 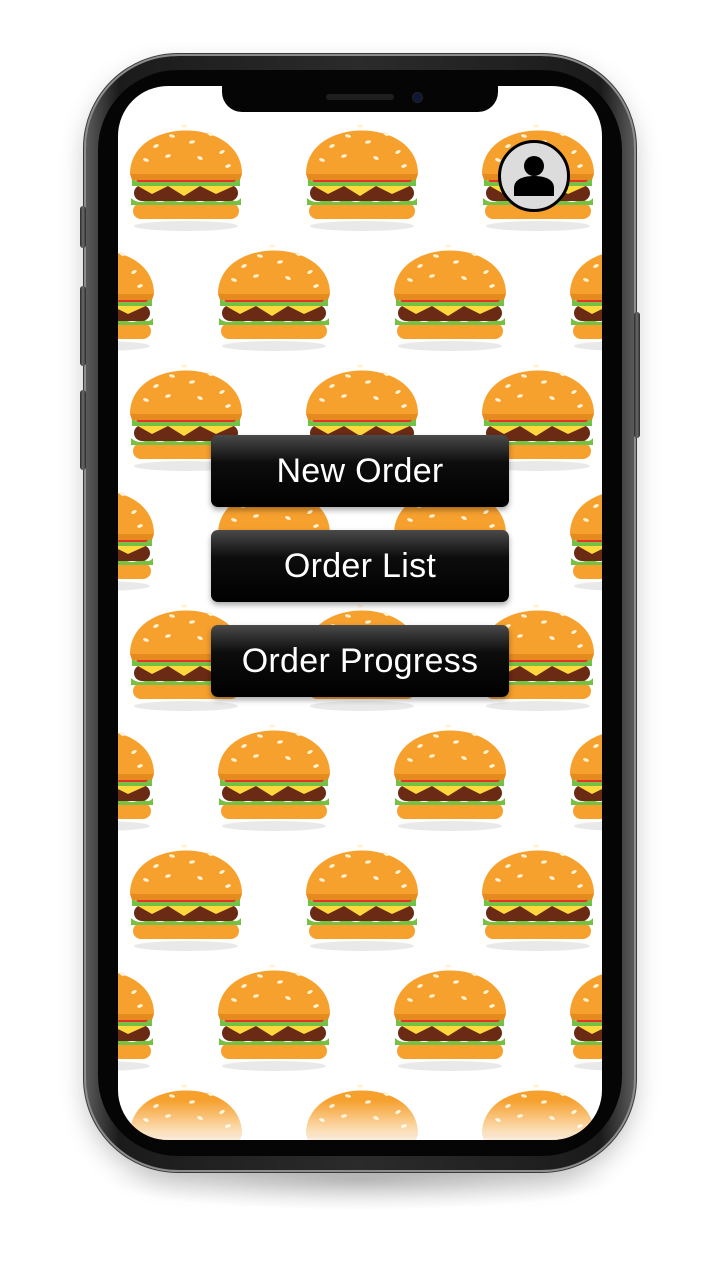 I want to click on new-order-button: New Order, so click(x=360, y=471).